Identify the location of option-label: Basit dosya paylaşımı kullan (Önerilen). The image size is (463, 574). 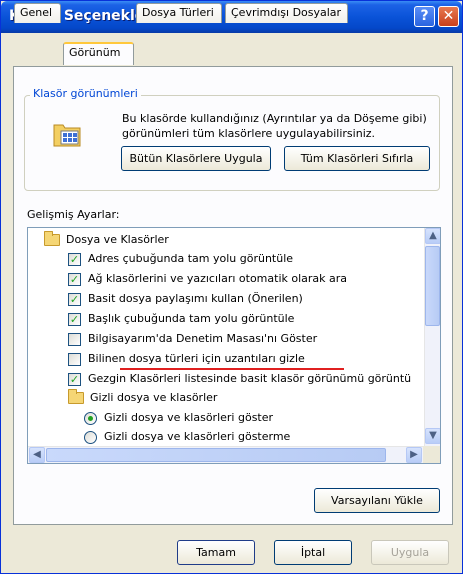
(195, 298).